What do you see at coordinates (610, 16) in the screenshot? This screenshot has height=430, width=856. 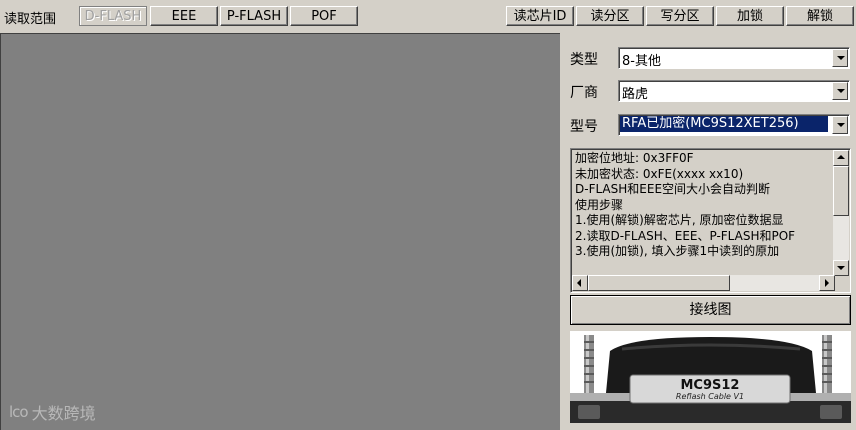 I see `read-partition-button: 读分区` at bounding box center [610, 16].